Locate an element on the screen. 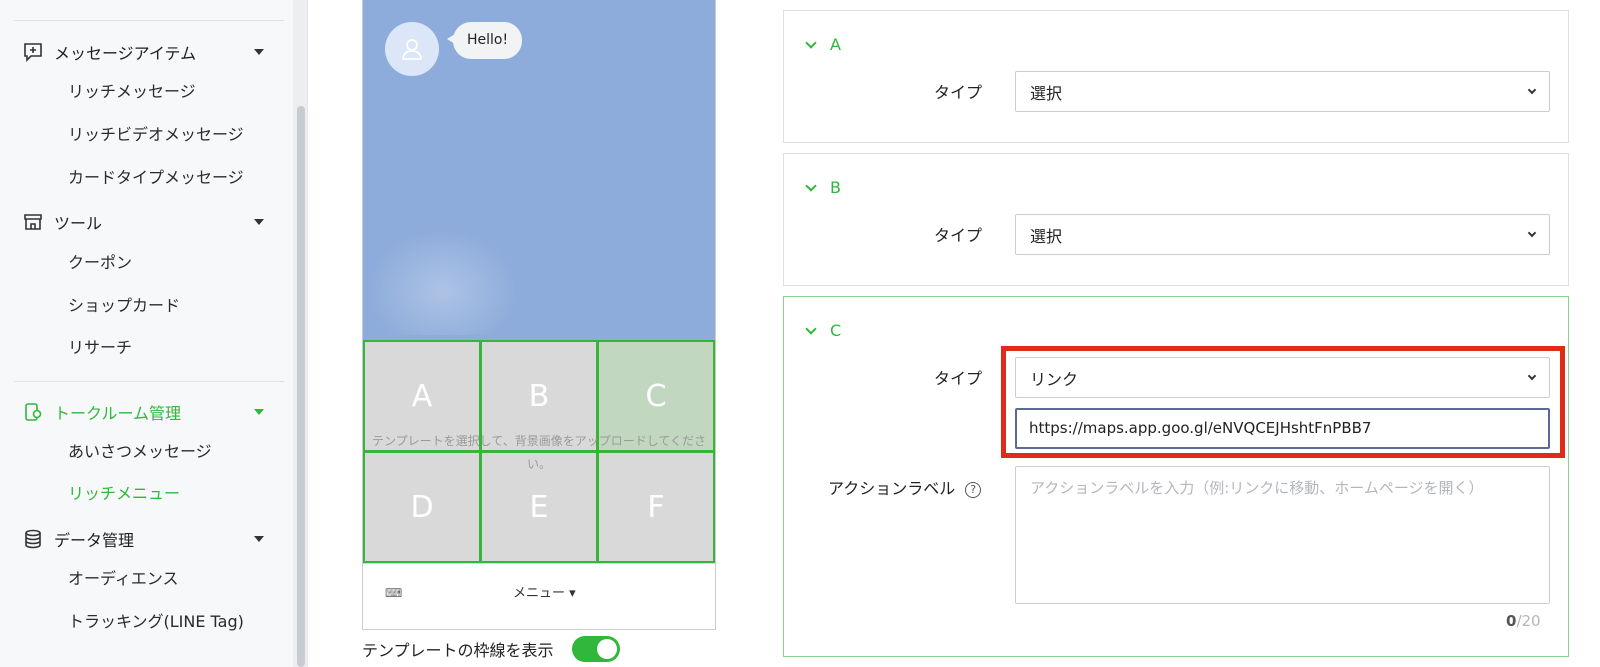  user-icon is located at coordinates (412, 49).